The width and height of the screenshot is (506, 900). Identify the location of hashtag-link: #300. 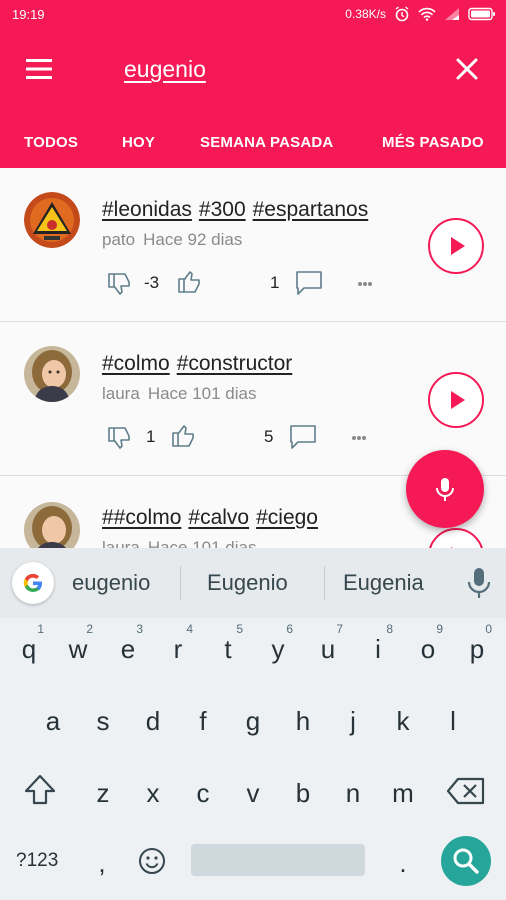
(222, 210).